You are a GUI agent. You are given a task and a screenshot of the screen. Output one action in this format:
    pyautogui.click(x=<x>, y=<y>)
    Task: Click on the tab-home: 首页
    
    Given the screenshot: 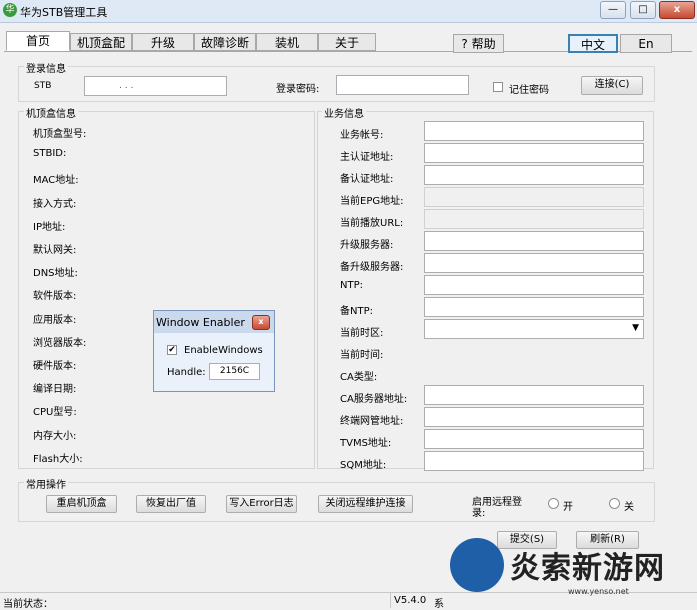 What is the action you would take?
    pyautogui.click(x=38, y=41)
    